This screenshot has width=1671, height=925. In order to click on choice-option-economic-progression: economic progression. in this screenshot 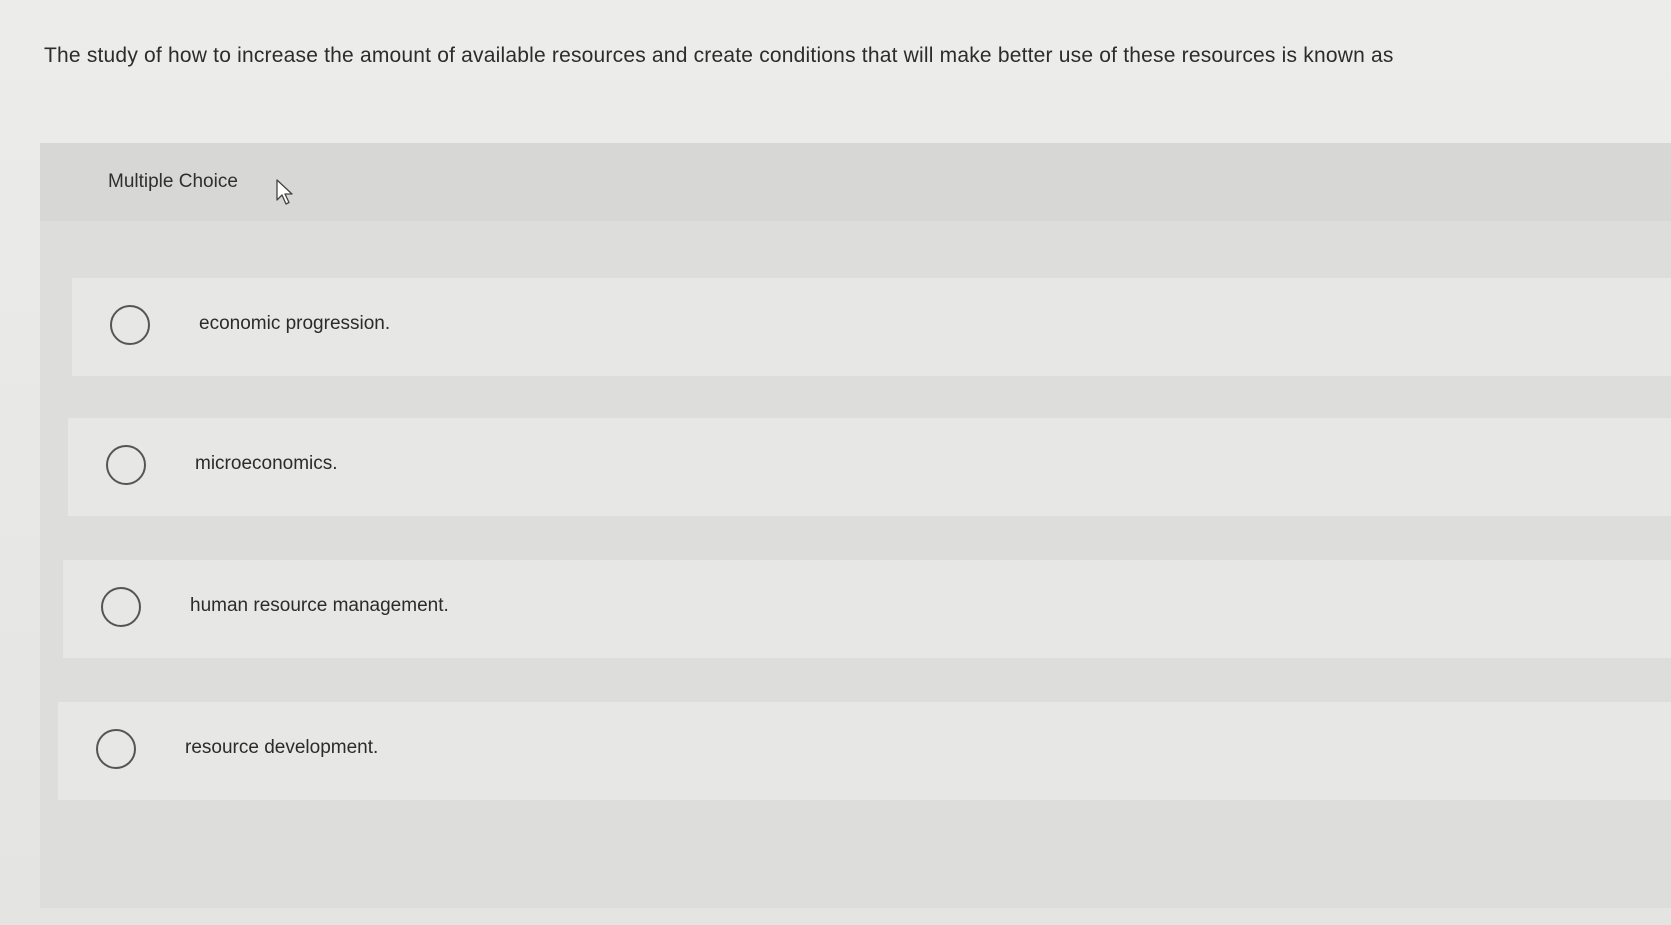, I will do `click(871, 327)`.